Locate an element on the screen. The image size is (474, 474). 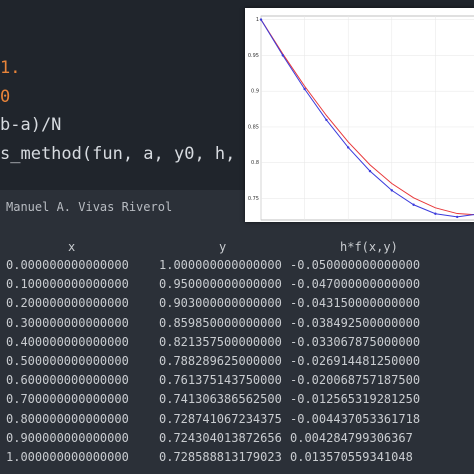
code-fragment: 1. is located at coordinates (10, 68).